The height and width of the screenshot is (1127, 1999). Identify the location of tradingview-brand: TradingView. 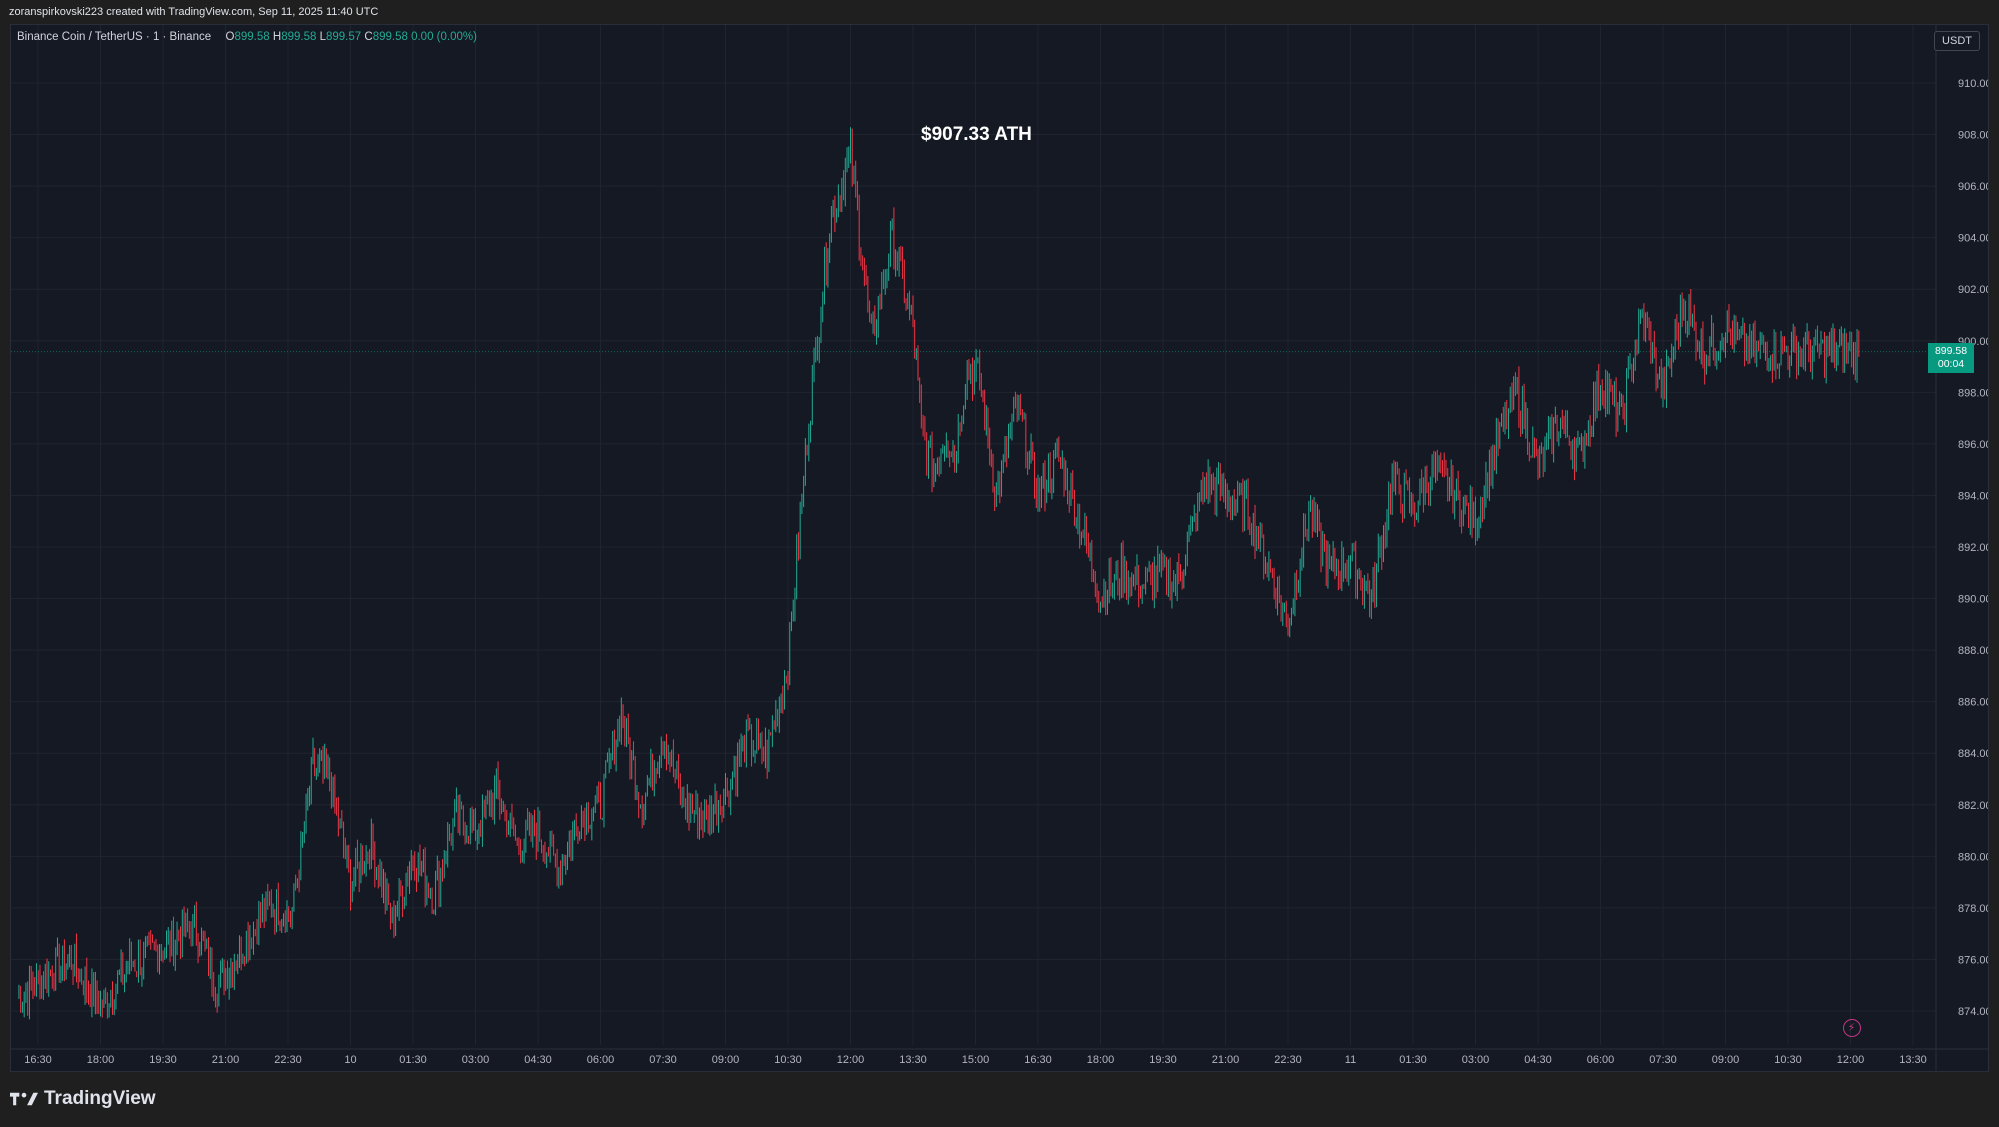
(100, 1098).